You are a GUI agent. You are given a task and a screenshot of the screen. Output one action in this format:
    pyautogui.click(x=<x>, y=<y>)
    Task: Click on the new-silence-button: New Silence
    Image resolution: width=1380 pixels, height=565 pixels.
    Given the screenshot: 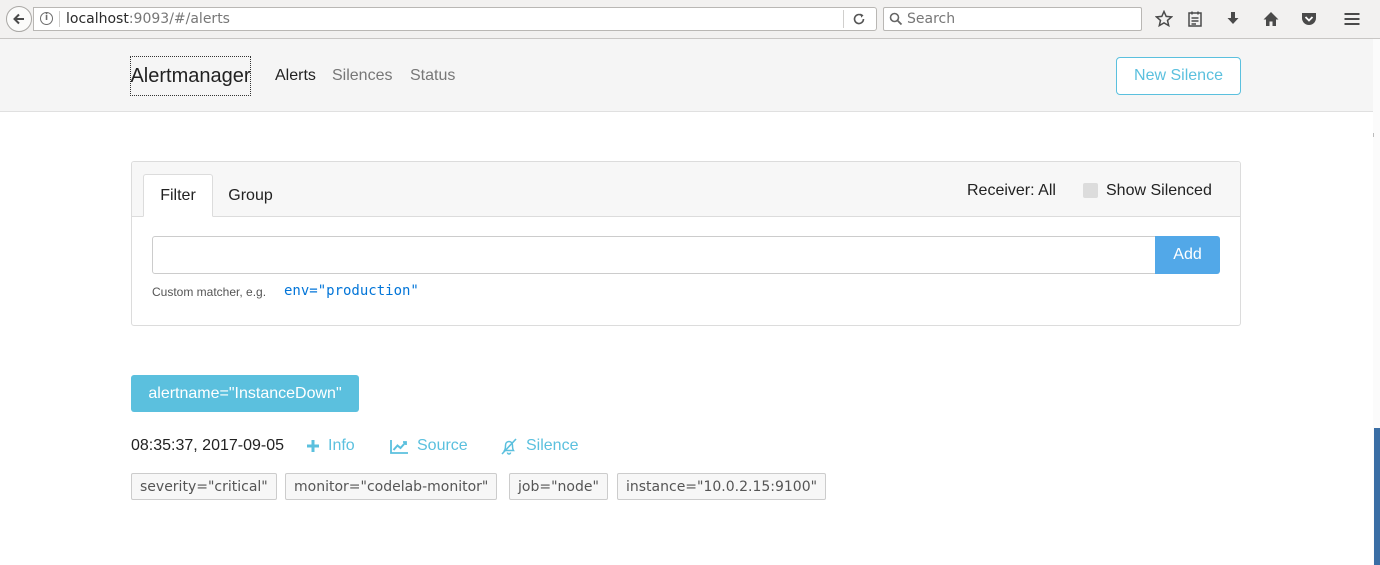 What is the action you would take?
    pyautogui.click(x=1178, y=76)
    